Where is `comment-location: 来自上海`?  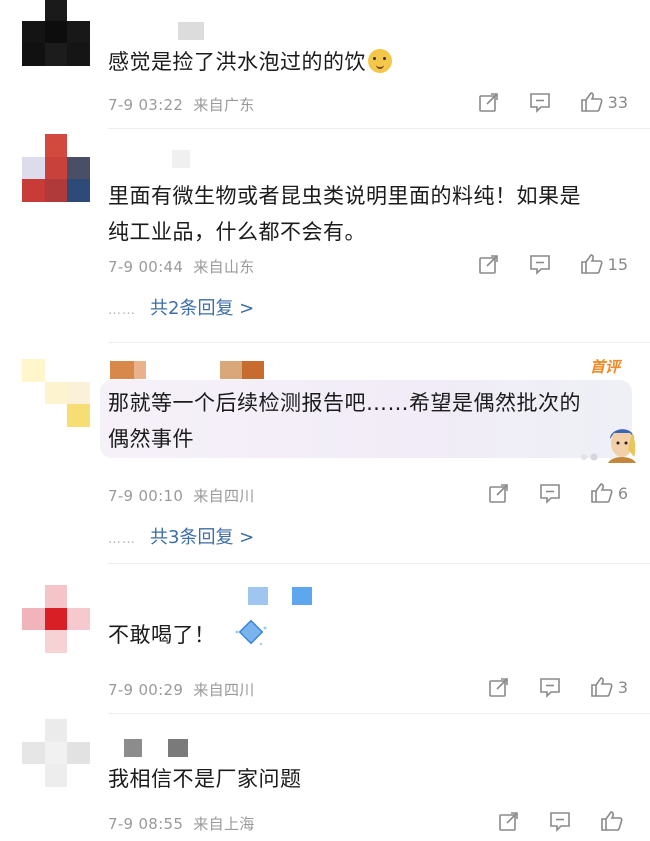 comment-location: 来自上海 is located at coordinates (224, 824).